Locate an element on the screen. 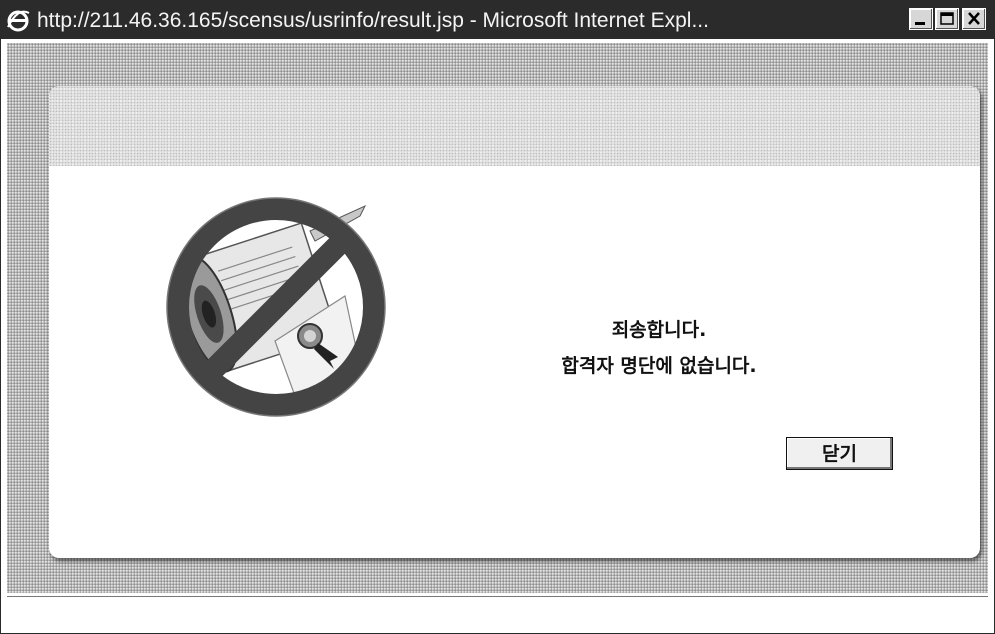 The image size is (995, 634). close-button: 닫기 is located at coordinates (839, 453).